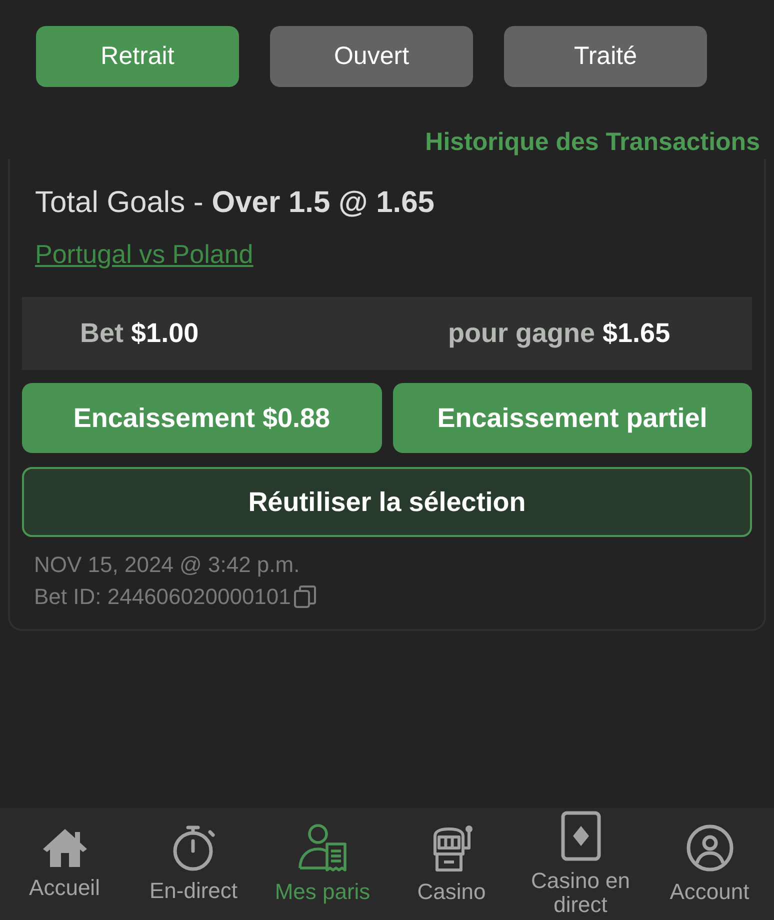 This screenshot has width=774, height=920. I want to click on nav-tab: En-direct, so click(193, 864).